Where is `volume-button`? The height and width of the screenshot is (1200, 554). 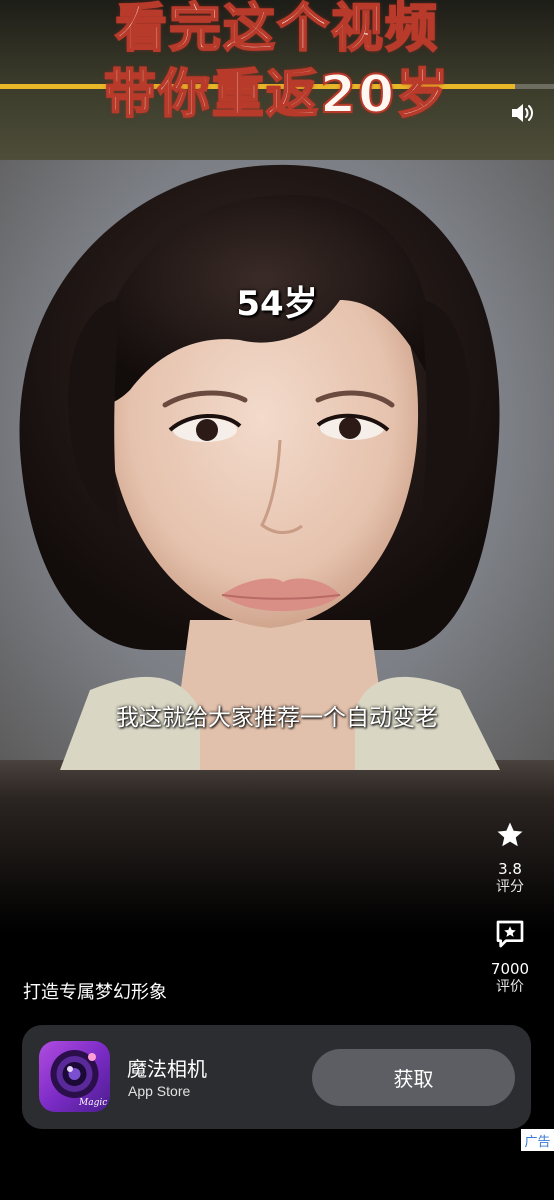
volume-button is located at coordinates (523, 113).